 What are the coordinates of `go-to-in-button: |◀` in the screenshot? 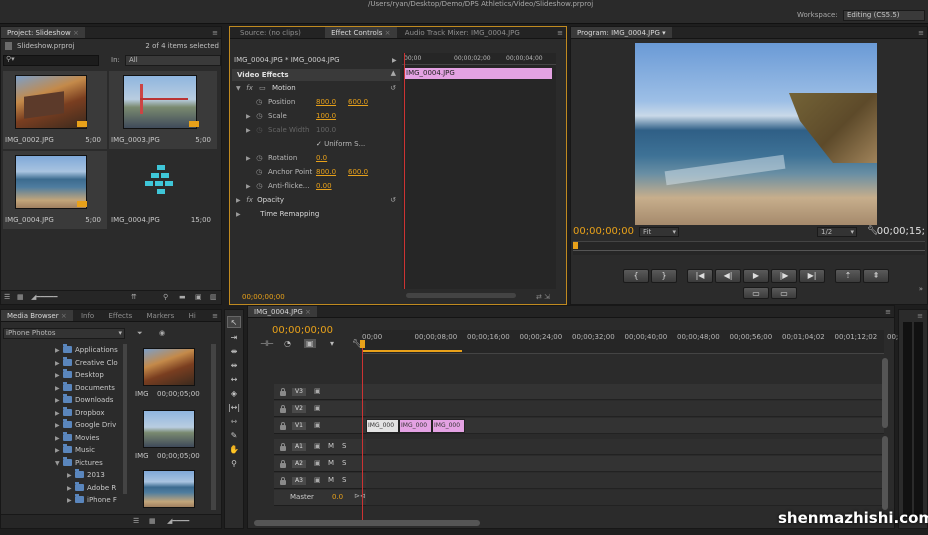 It's located at (700, 276).